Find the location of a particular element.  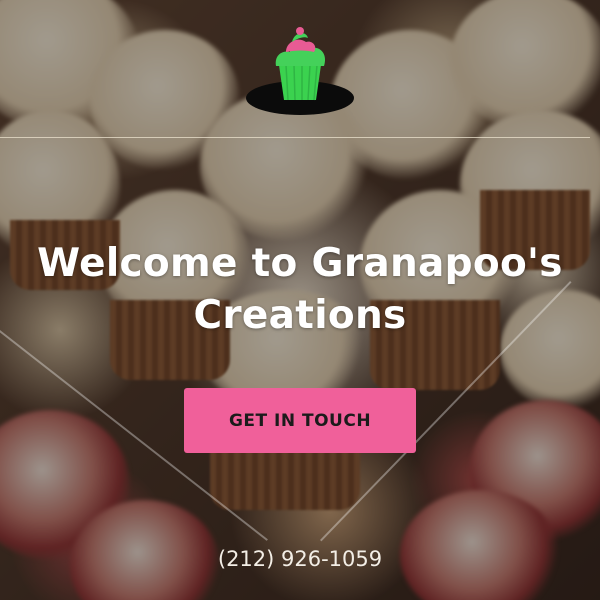

get-in-touch-button: GET IN TOUCH is located at coordinates (300, 420).